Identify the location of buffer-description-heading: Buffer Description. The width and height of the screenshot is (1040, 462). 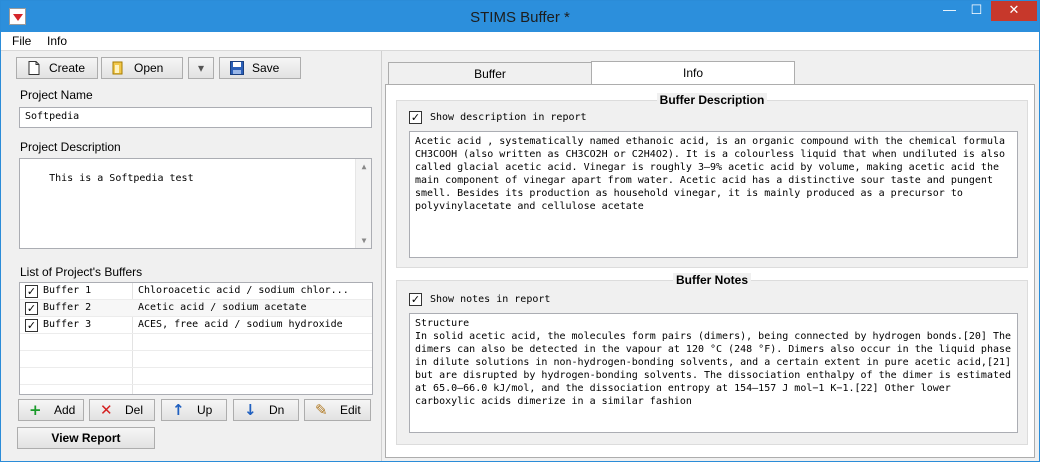
(712, 100).